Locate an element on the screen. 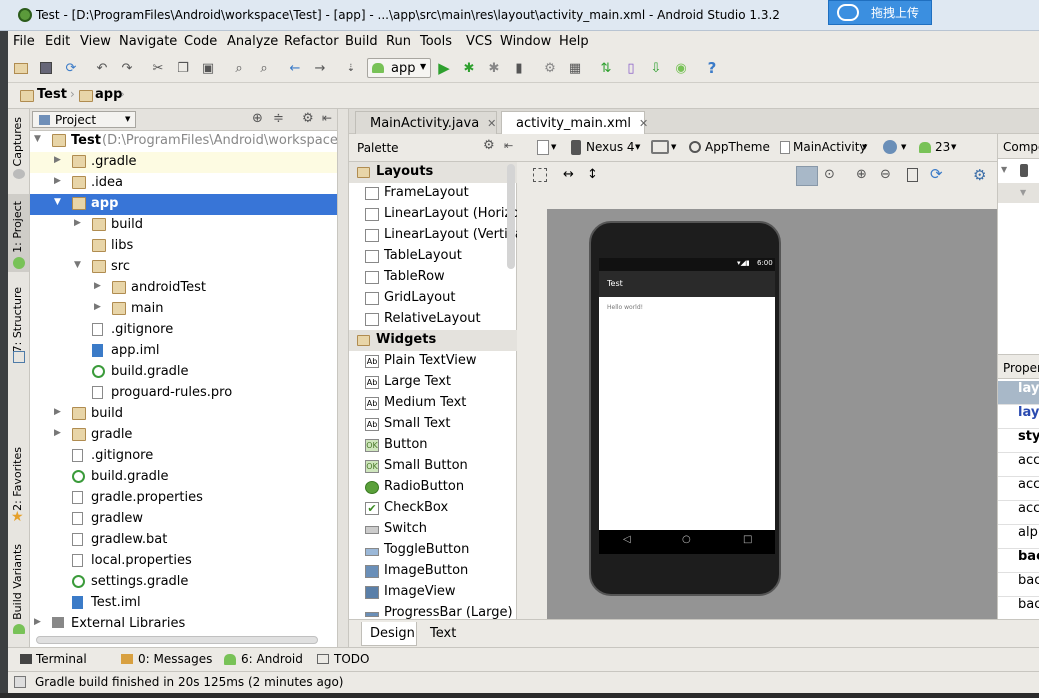 This screenshot has height=698, width=1039. menu-run: Run is located at coordinates (398, 41).